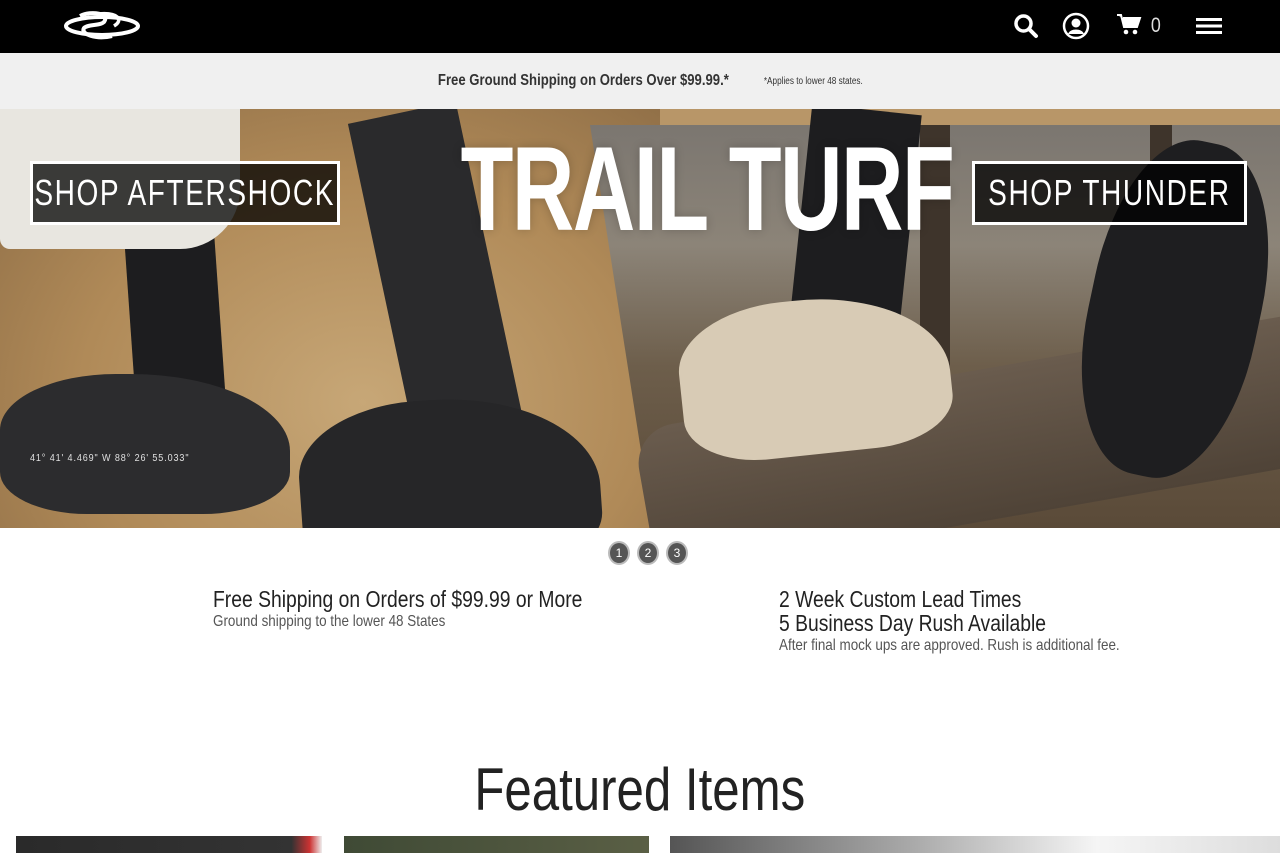  I want to click on slider-dots: 1 2 3, so click(648, 553).